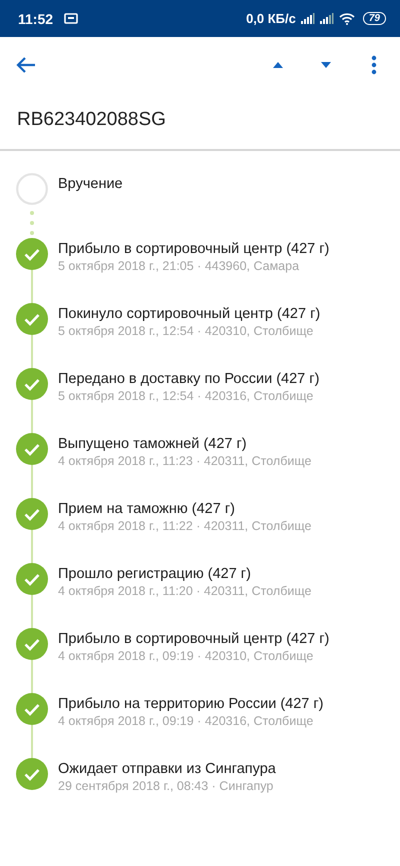 This screenshot has width=400, height=866. I want to click on event-title: Прибыло на территорию России (427 г), so click(191, 704).